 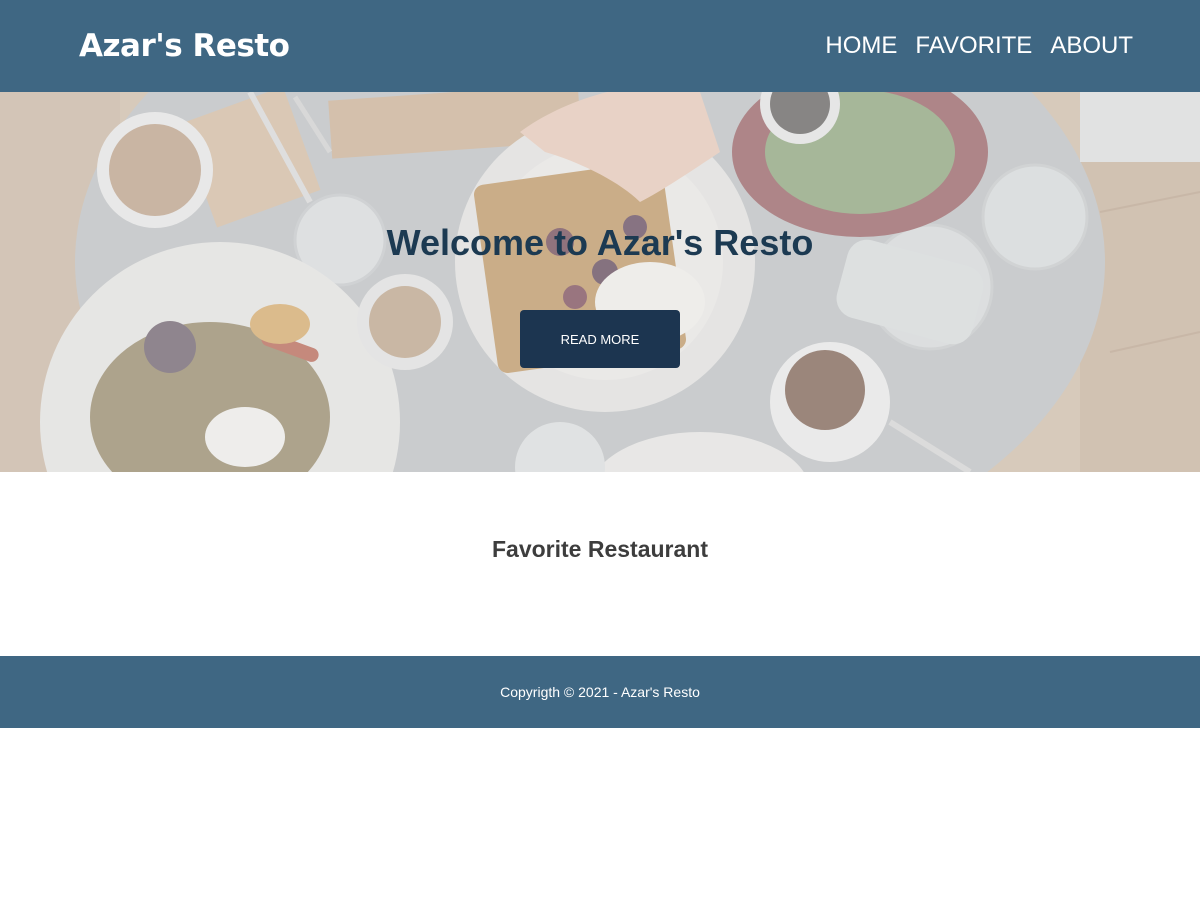 I want to click on nav-link-home: HOME, so click(x=861, y=46).